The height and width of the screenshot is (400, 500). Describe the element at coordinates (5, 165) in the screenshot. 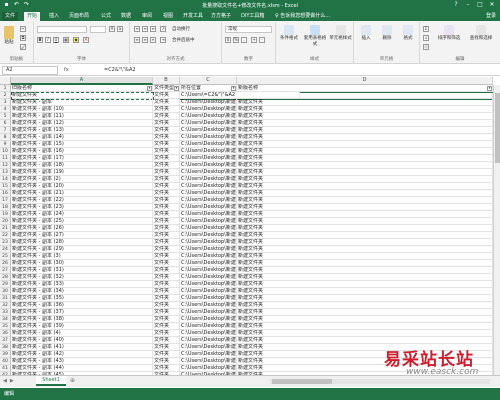

I see `row-number: 12` at that location.